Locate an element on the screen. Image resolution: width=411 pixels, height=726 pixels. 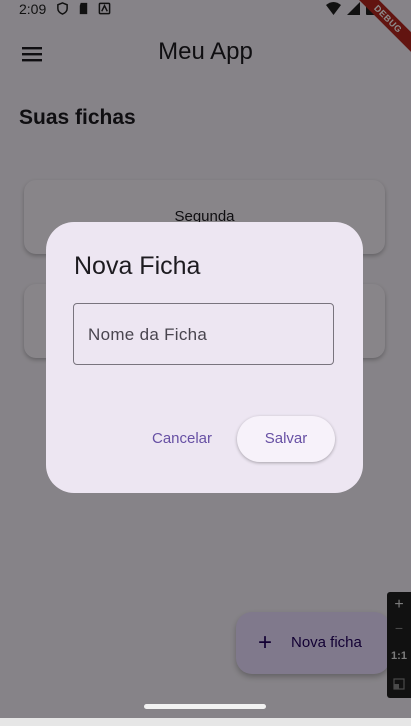
home-indicator is located at coordinates (205, 706).